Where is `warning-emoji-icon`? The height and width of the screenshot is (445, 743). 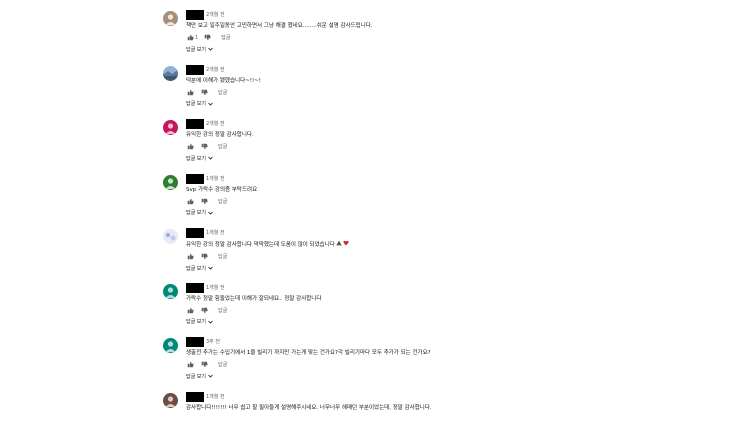 warning-emoji-icon is located at coordinates (339, 244).